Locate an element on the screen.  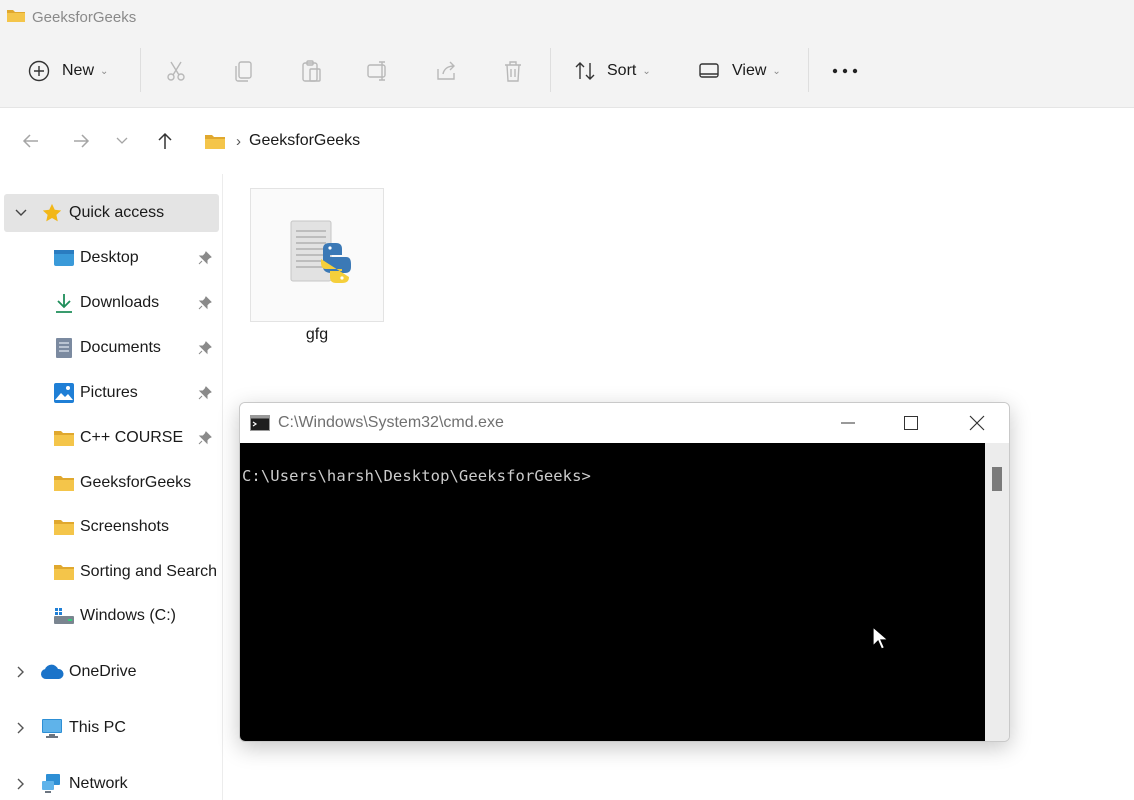
sidebar-item-onedrive: OneDrive is located at coordinates (111, 672).